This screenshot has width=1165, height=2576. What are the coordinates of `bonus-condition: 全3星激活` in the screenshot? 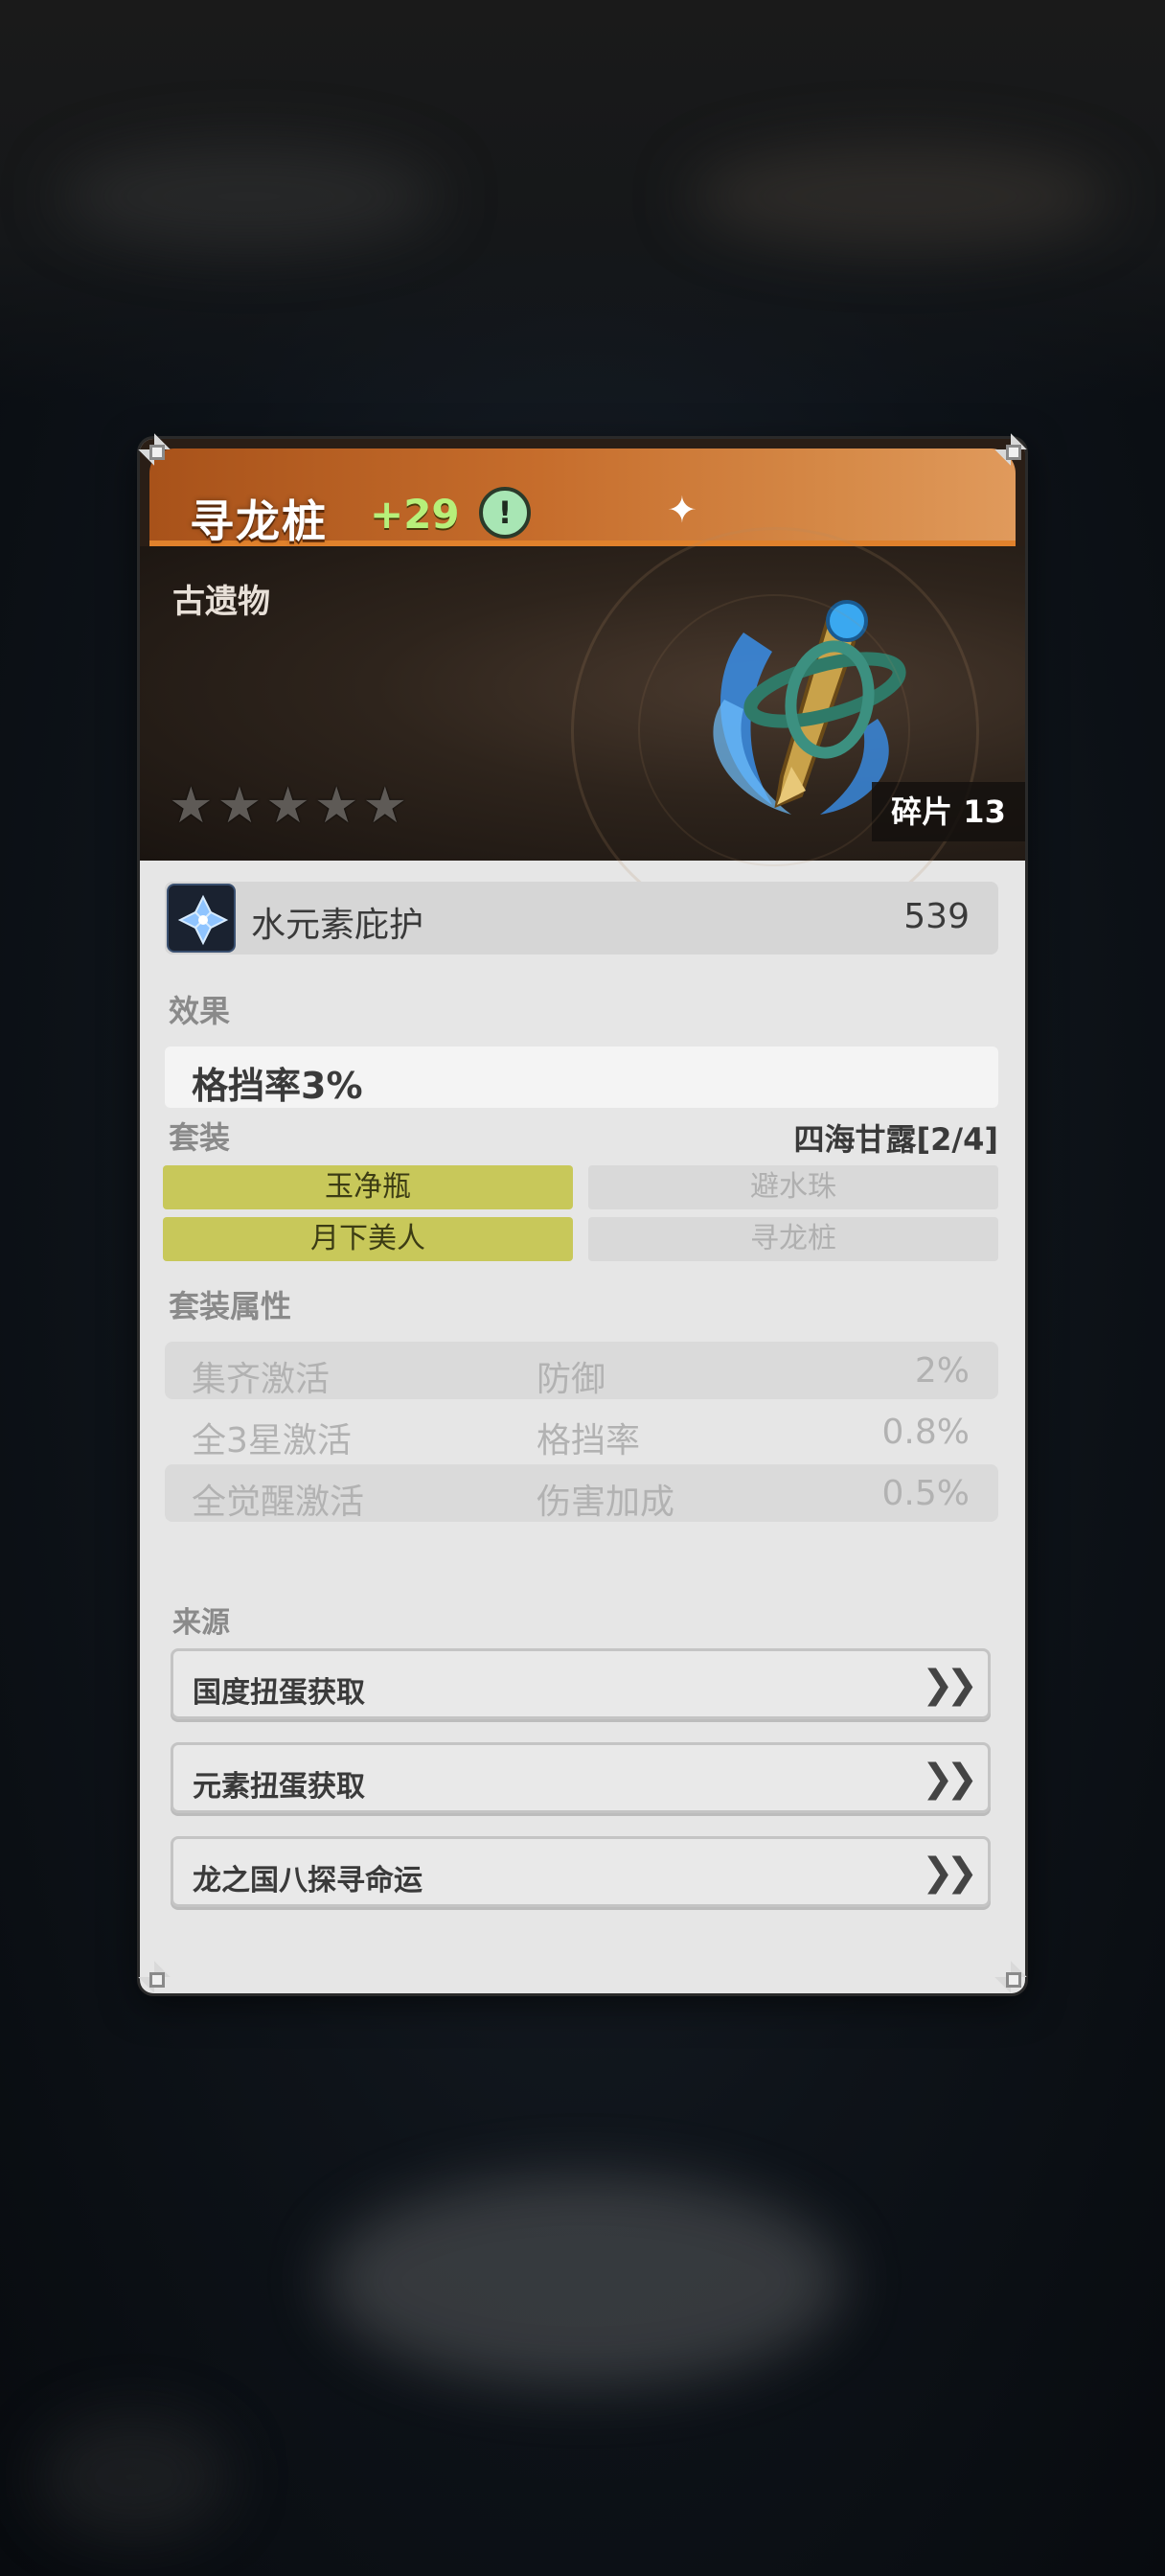 It's located at (272, 1440).